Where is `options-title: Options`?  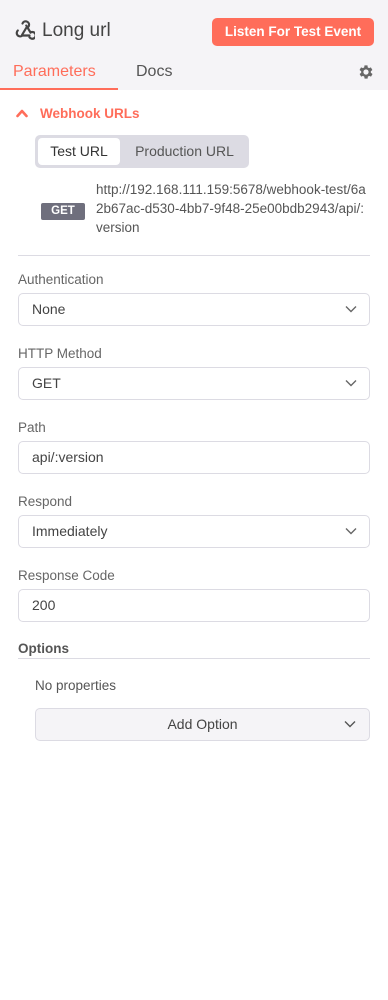
options-title: Options is located at coordinates (43, 648).